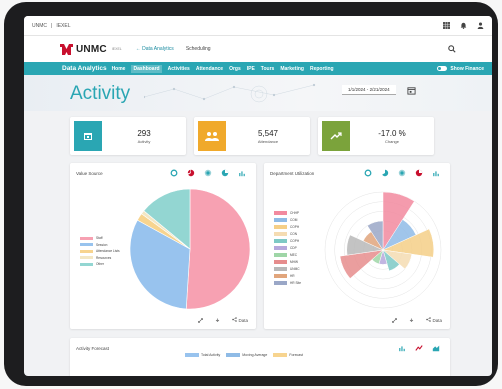 This screenshot has height=389, width=502. What do you see at coordinates (460, 69) in the screenshot?
I see `show-finance-toggle: Show Finance` at bounding box center [460, 69].